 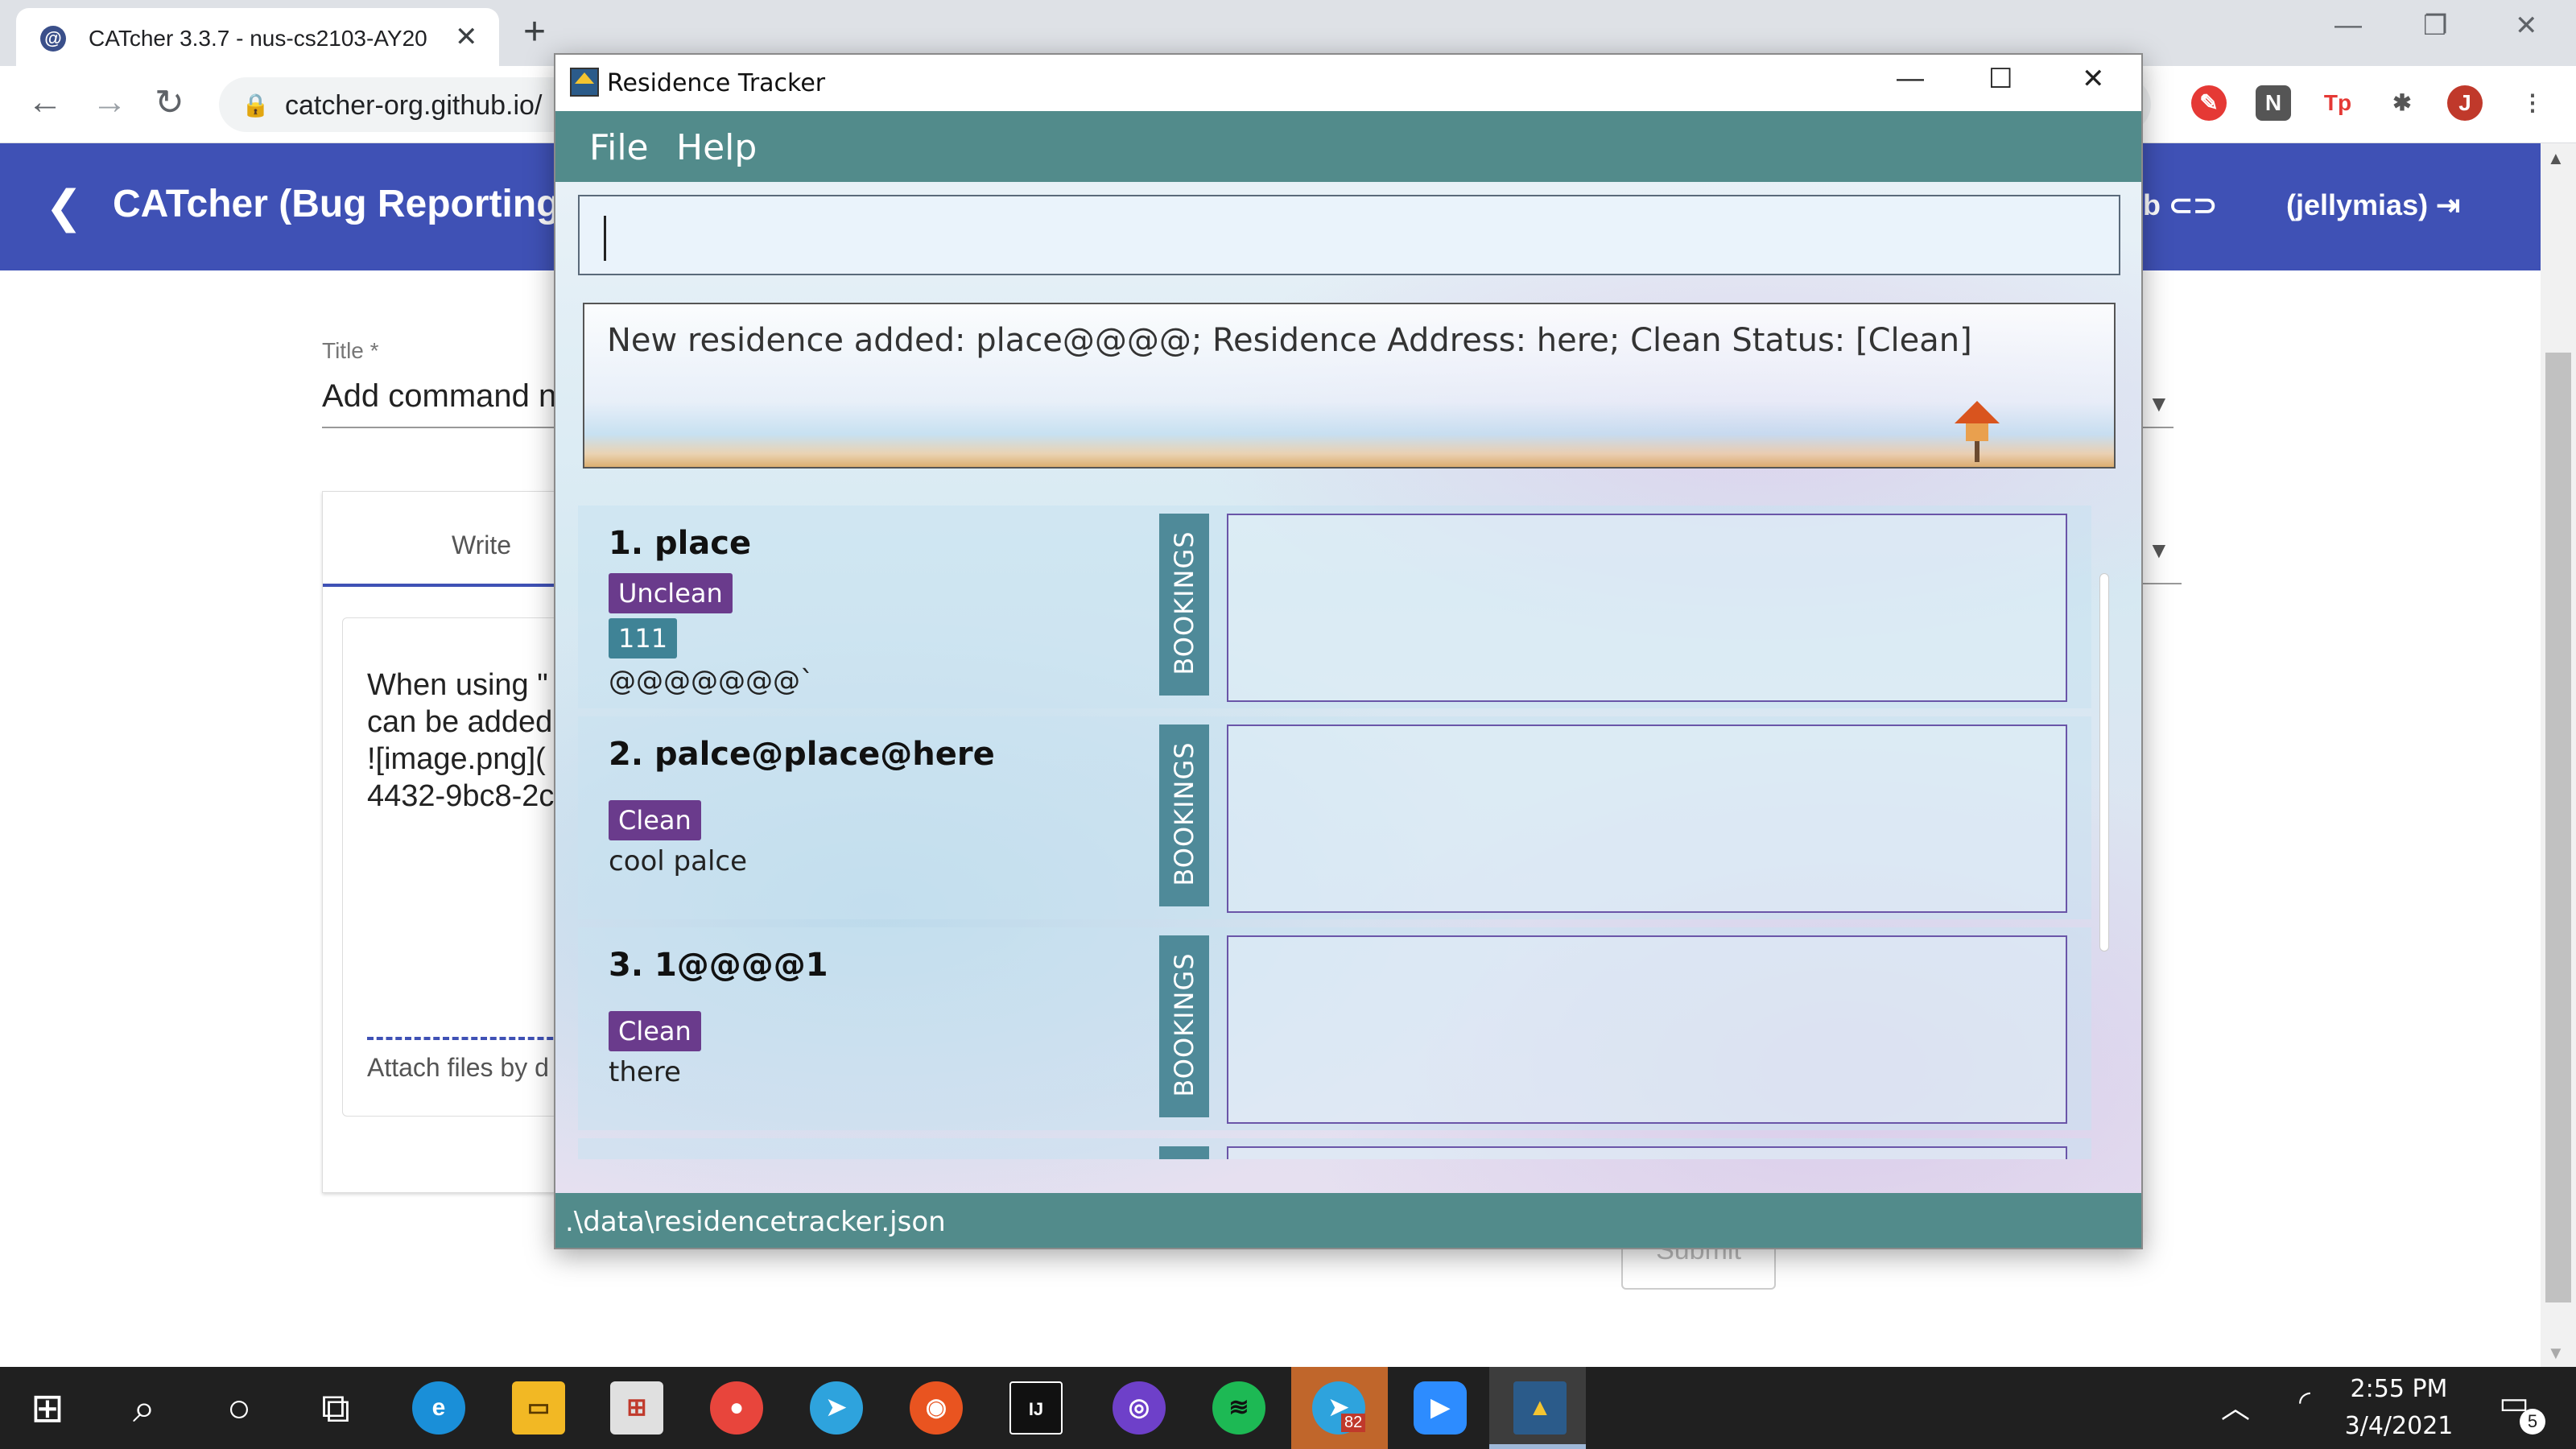 I want to click on github-desktop-icon: ◎, so click(x=1139, y=1408).